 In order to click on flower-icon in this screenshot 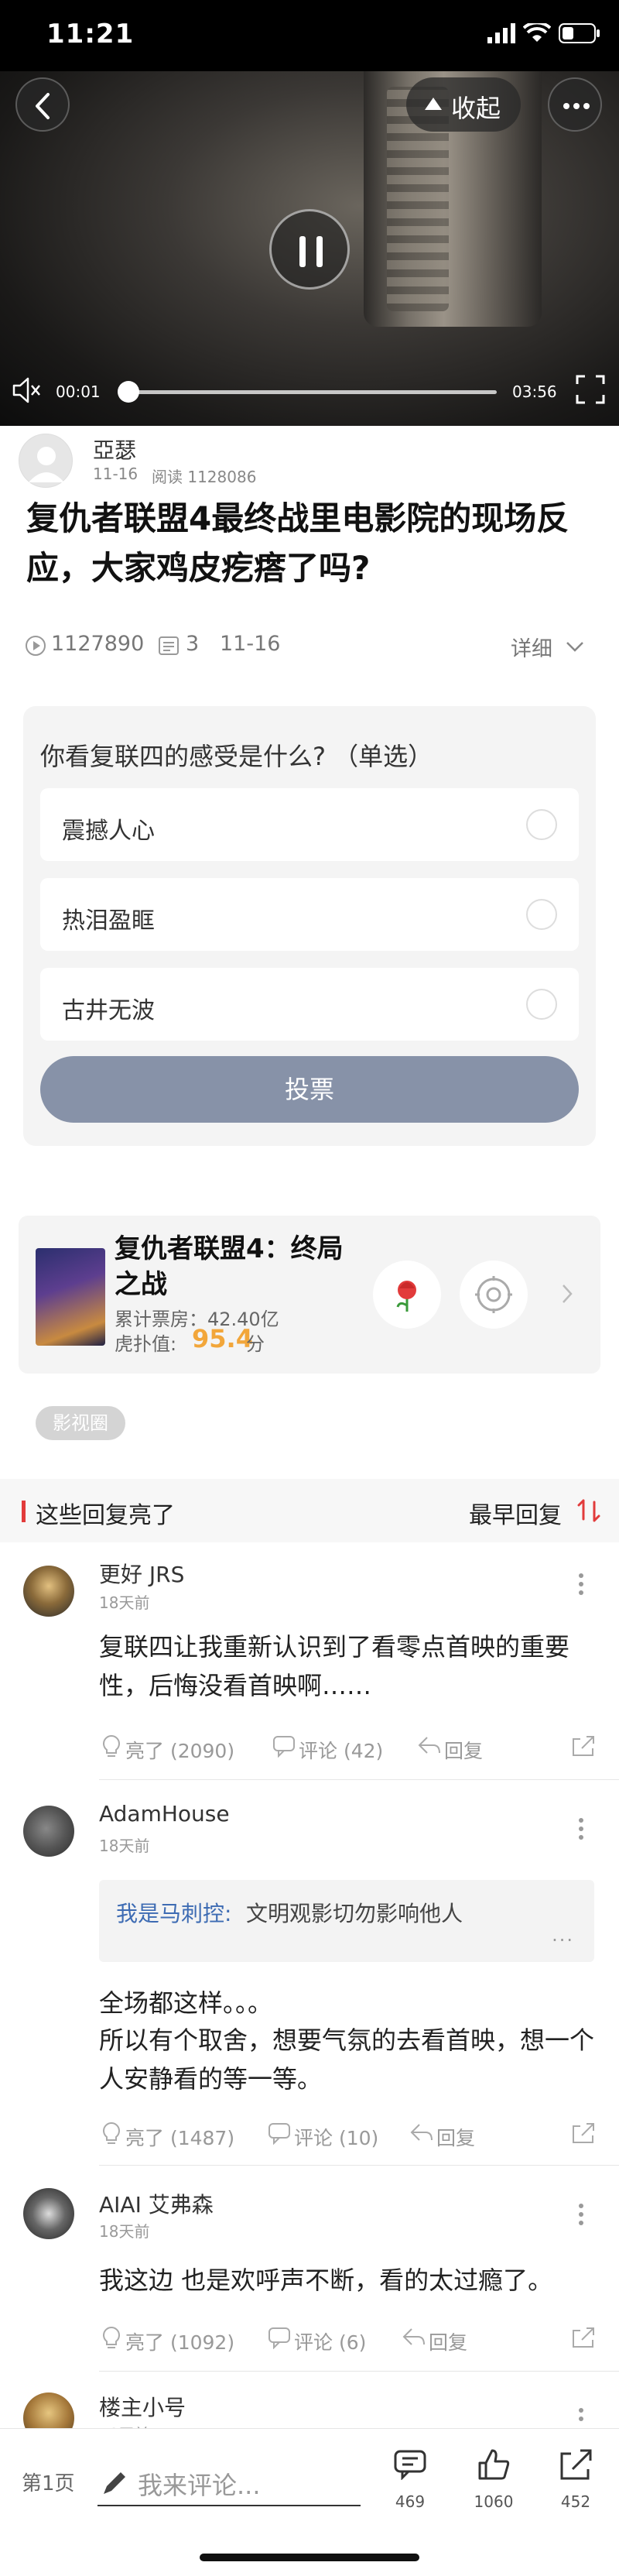, I will do `click(406, 1296)`.